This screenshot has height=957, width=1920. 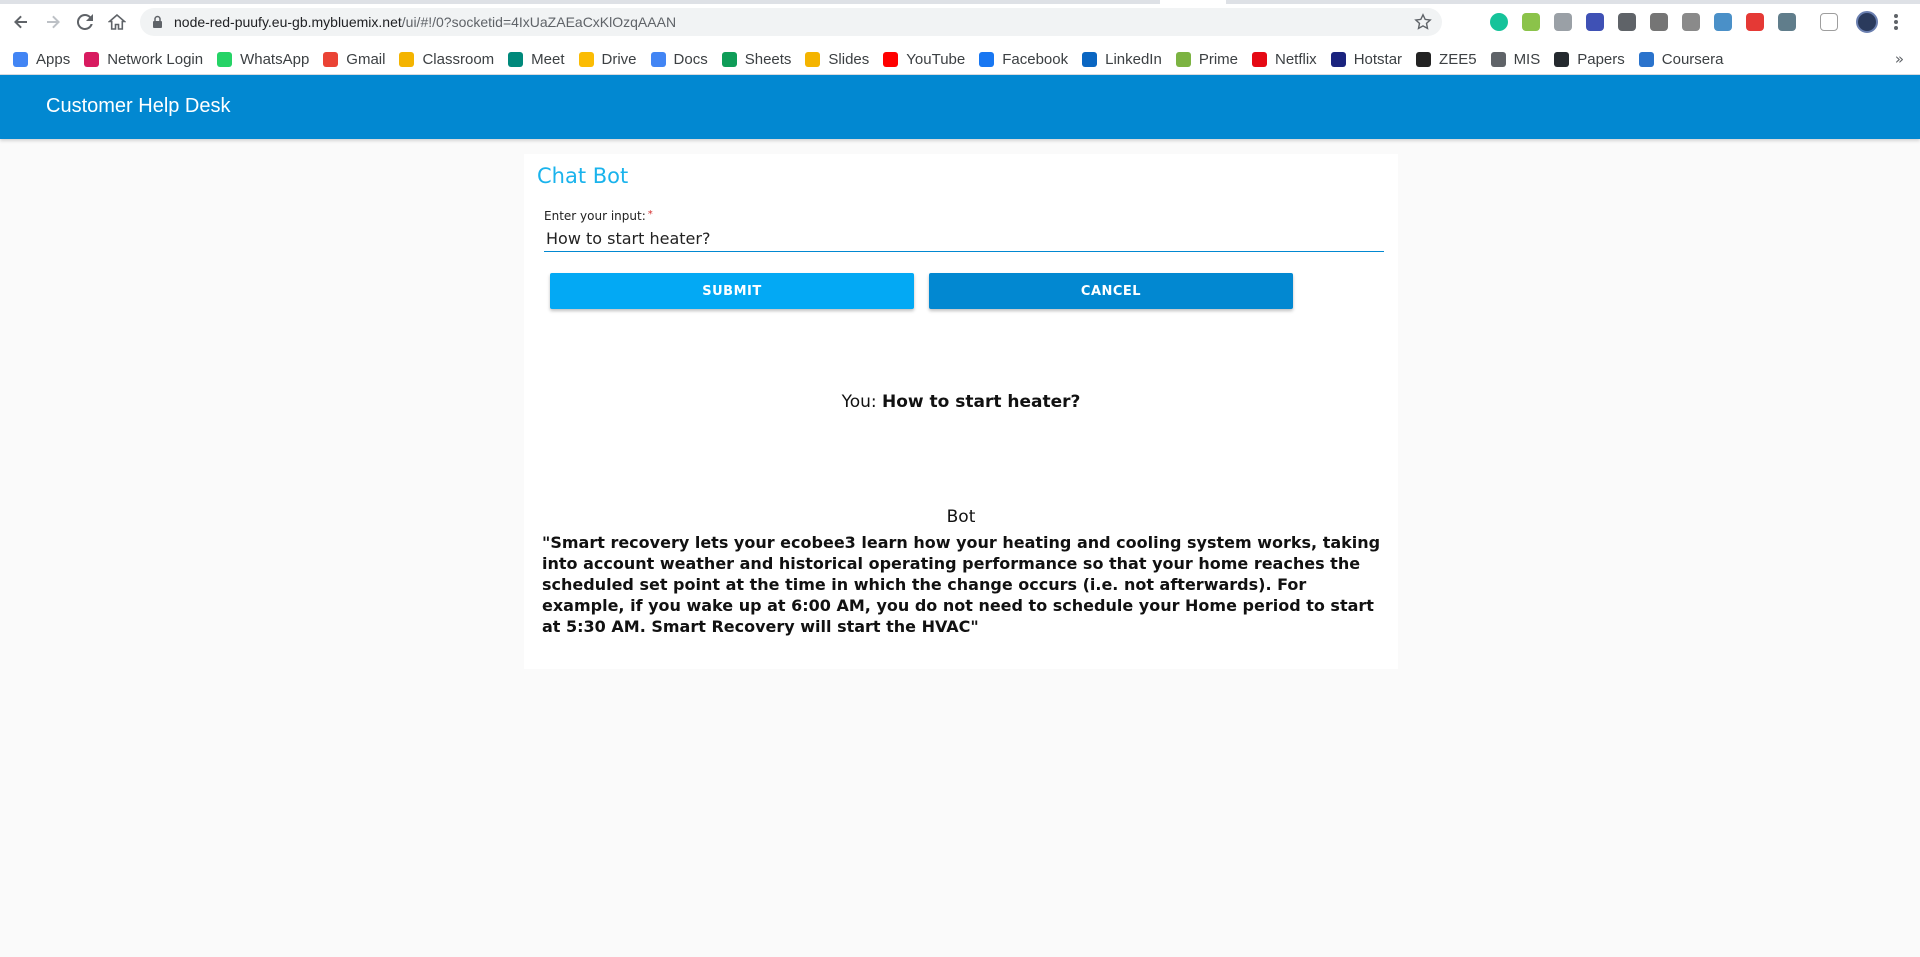 I want to click on bookmark-papers: Papers, so click(x=1589, y=59).